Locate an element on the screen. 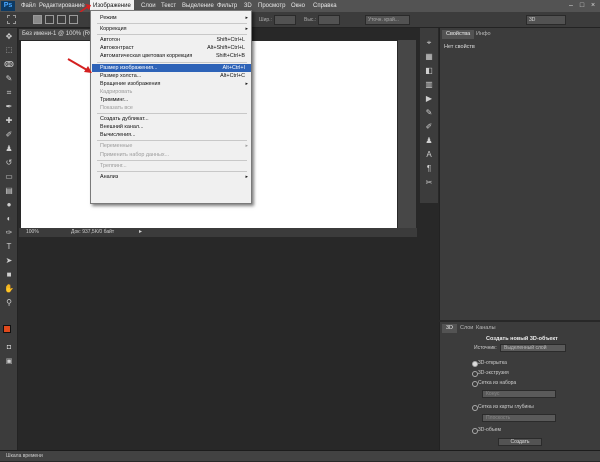 The height and width of the screenshot is (462, 600). add-selection-icon is located at coordinates (49, 19).